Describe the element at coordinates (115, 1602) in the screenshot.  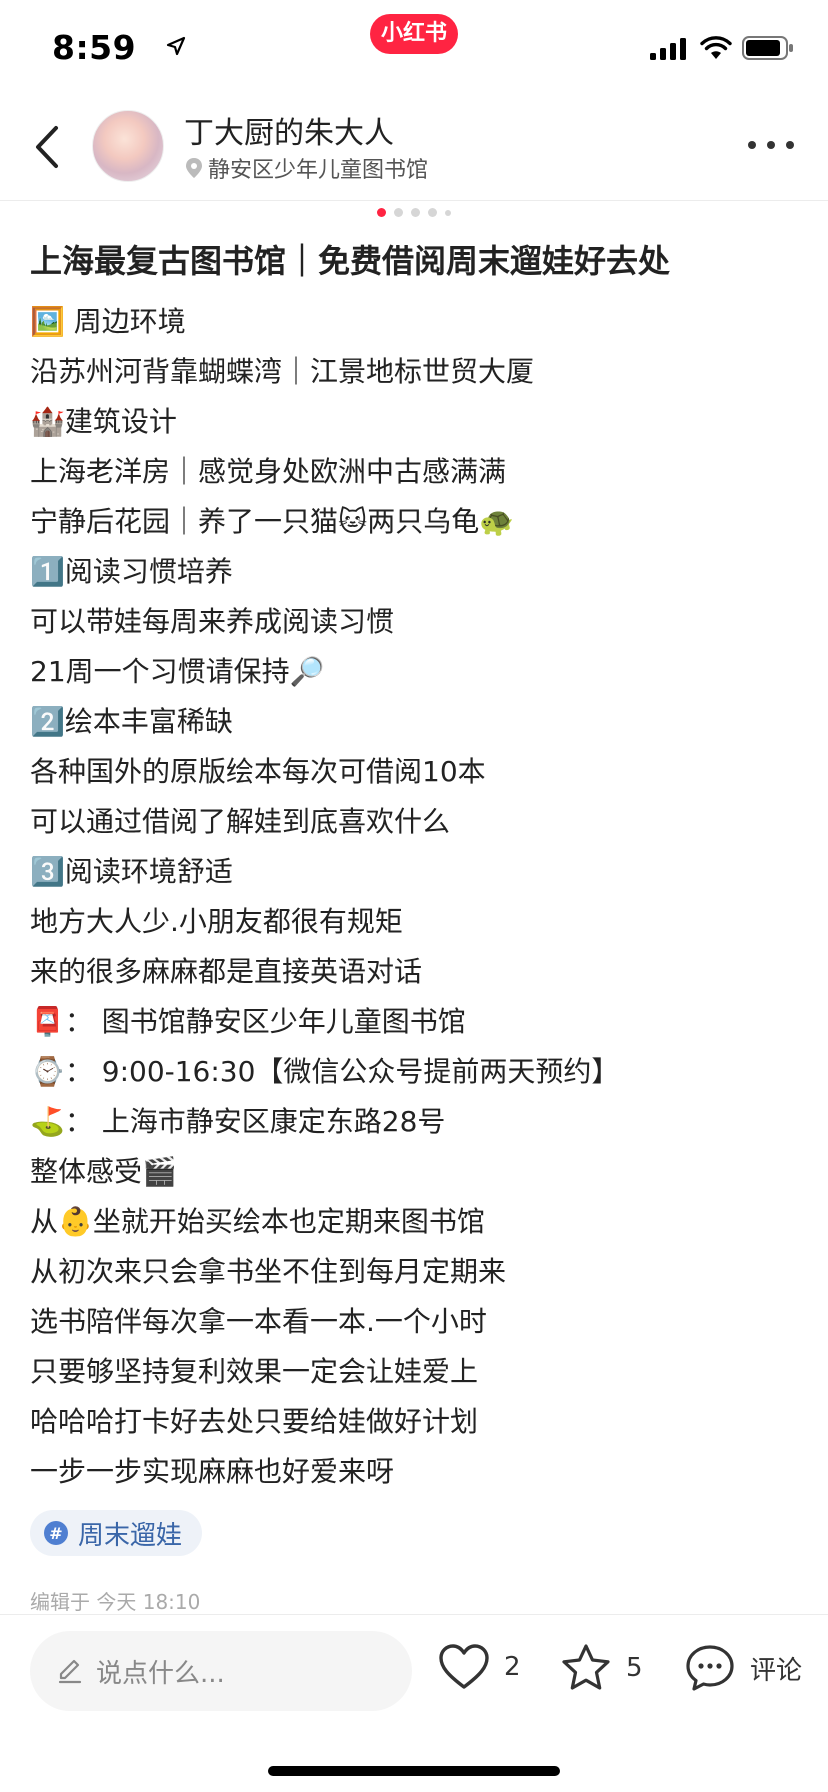
I see `edit-timestamp: 编辑于 今天 18:10` at that location.